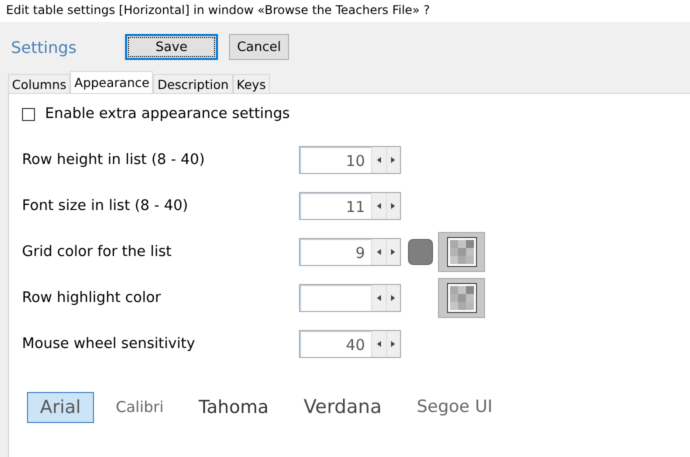 The image size is (690, 457). I want to click on font-option: Segoe UI, so click(455, 407).